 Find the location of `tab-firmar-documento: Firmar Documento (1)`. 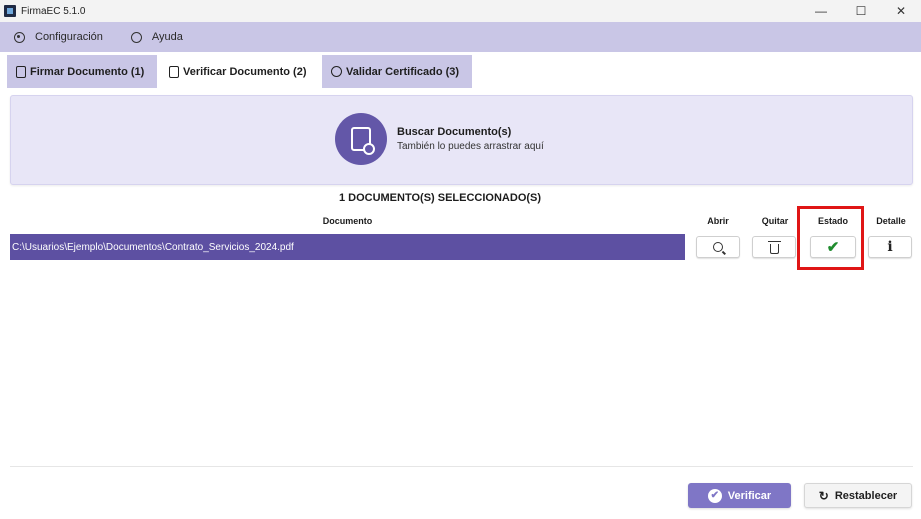

tab-firmar-documento: Firmar Documento (1) is located at coordinates (82, 71).